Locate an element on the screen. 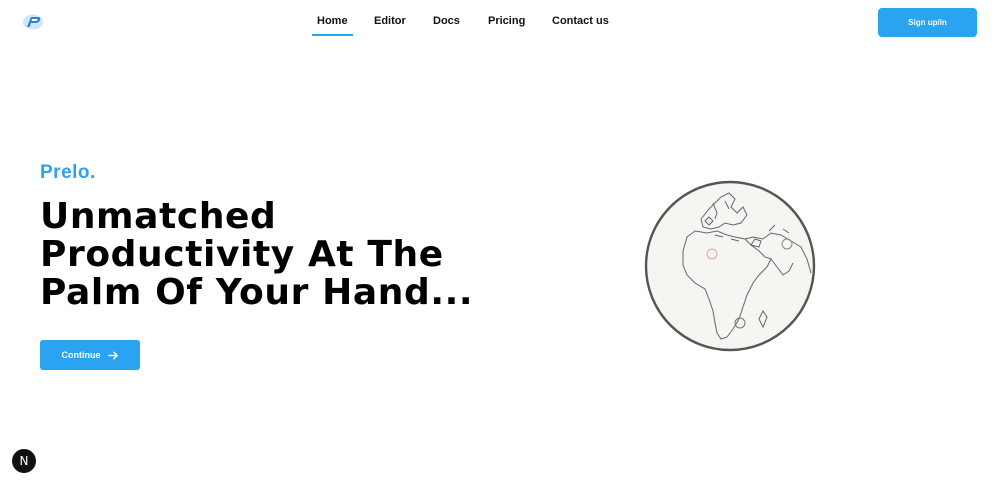 The width and height of the screenshot is (1000, 485). nav-pricing: Pricing is located at coordinates (506, 21).